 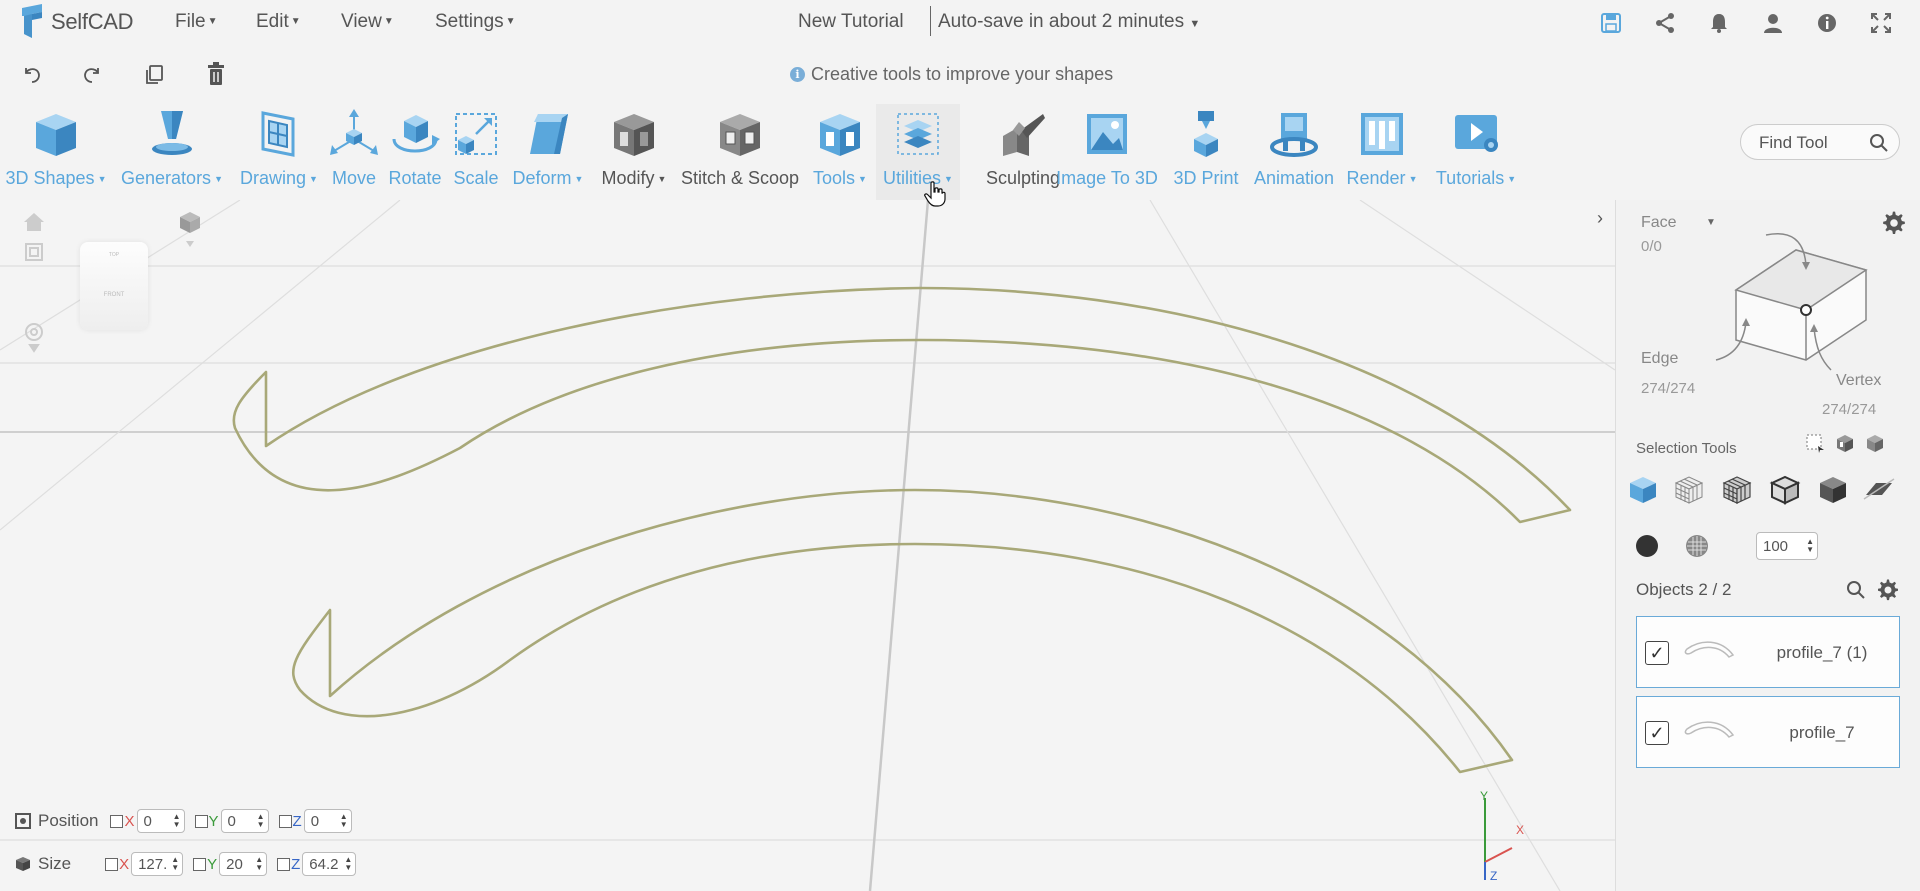 I want to click on size-x-lock, so click(x=112, y=864).